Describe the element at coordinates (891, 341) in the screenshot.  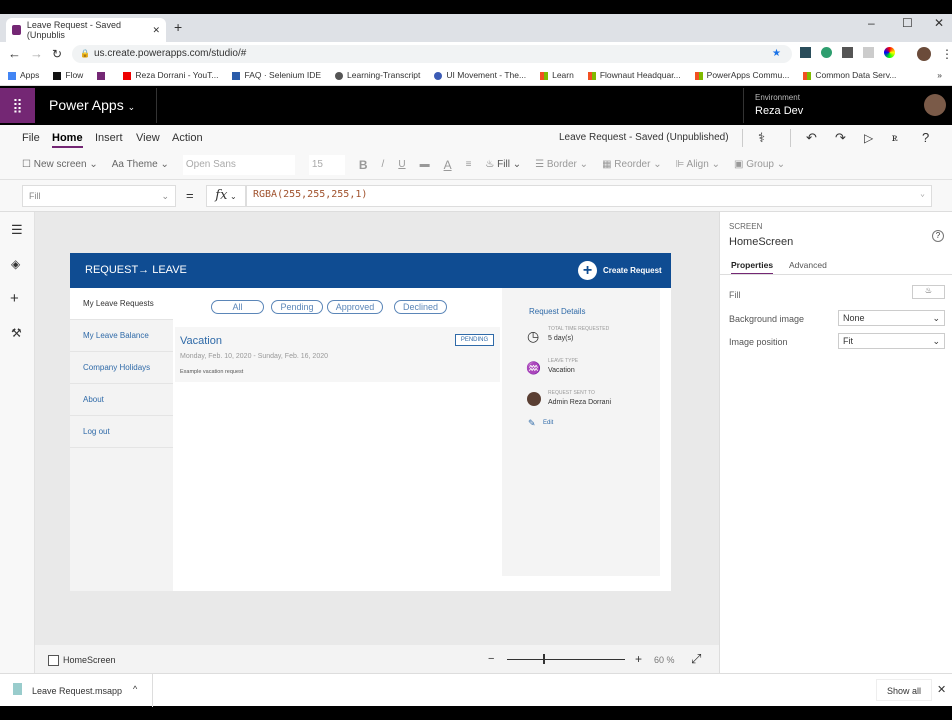
I see `image-position-select: Fit ⌄` at that location.